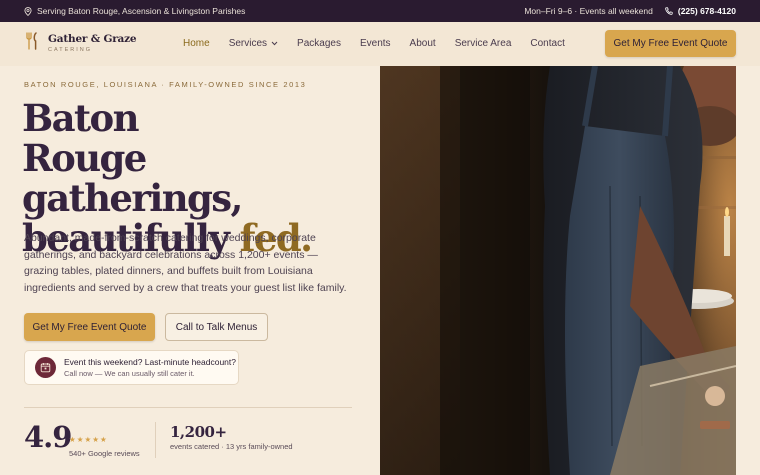 The height and width of the screenshot is (475, 760). I want to click on brand-logo: Gather & Graze CATERING, so click(80, 43).